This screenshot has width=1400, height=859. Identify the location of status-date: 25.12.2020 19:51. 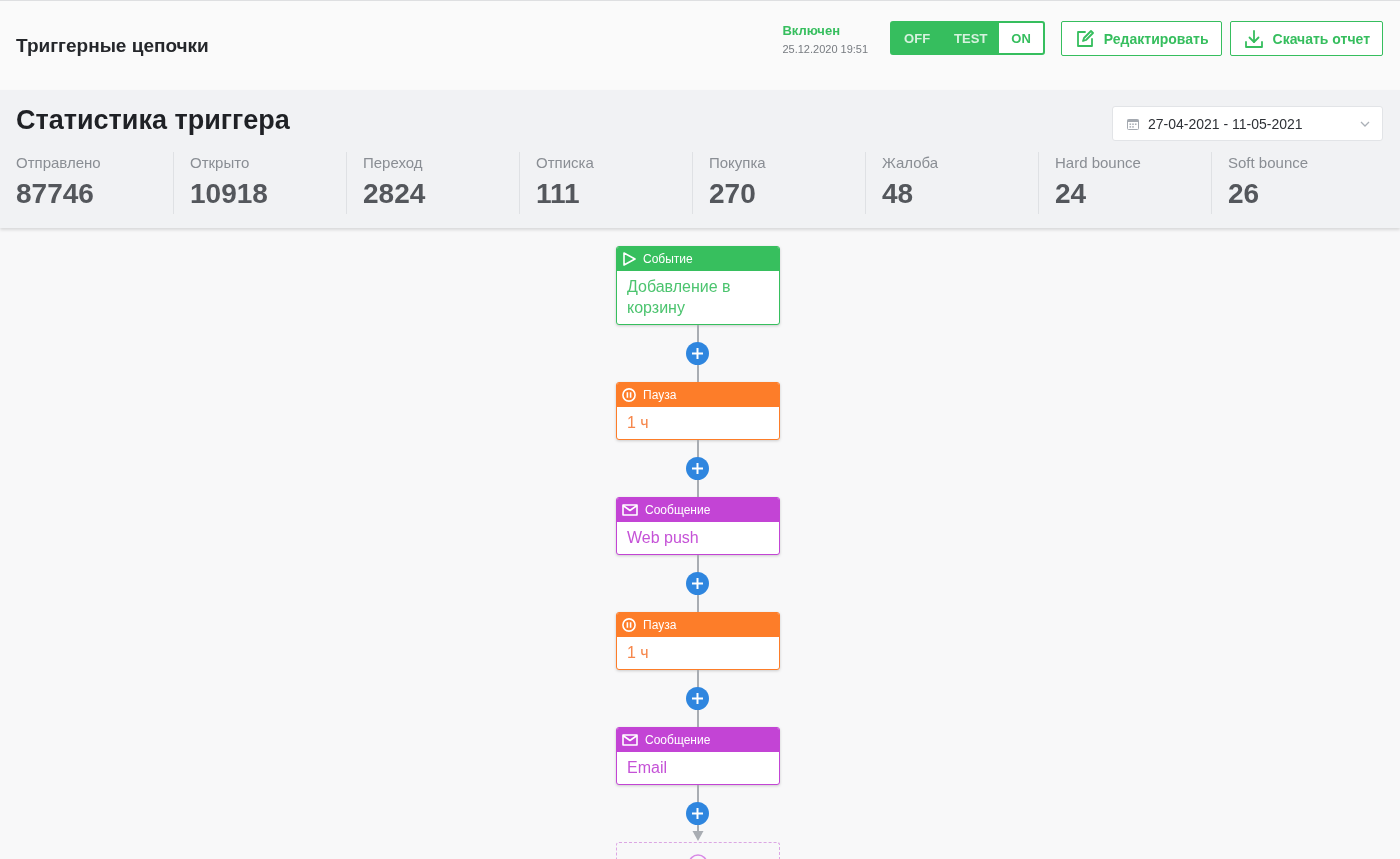
(825, 49).